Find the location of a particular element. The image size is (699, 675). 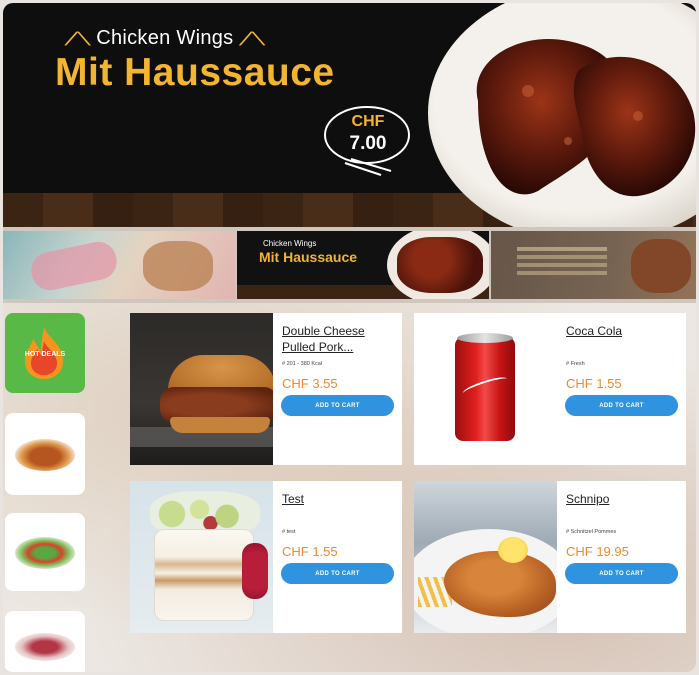

bun-bottom-shape is located at coordinates (220, 425).